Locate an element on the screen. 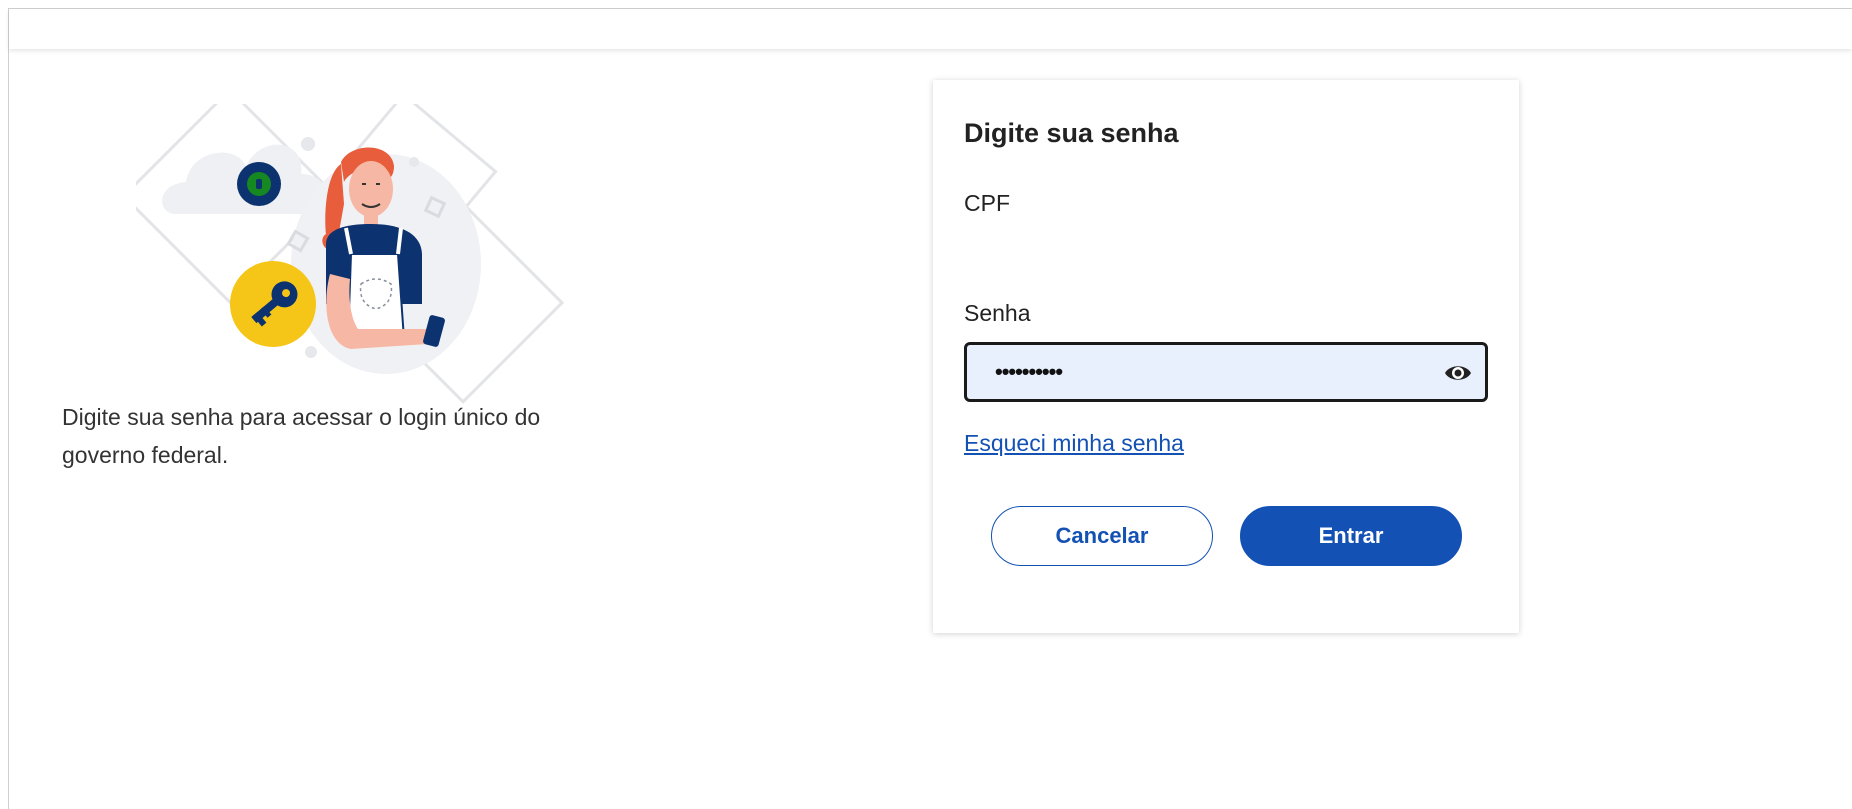 The width and height of the screenshot is (1852, 809). enter-button: Entrar is located at coordinates (1351, 536).